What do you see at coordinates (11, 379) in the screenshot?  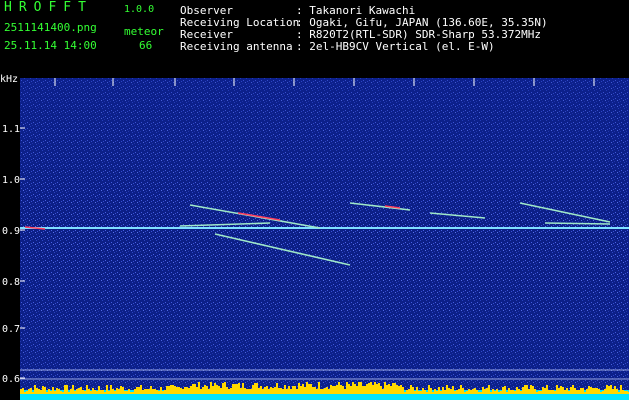 I see `y-tick-label: 0.6` at bounding box center [11, 379].